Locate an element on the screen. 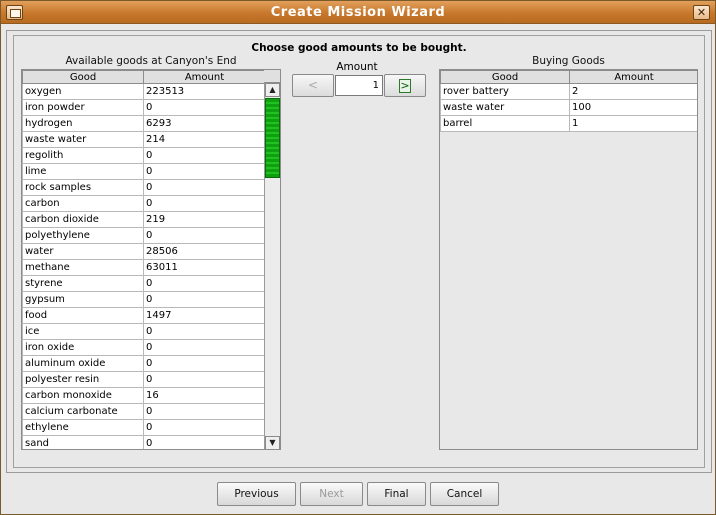  good-name-cell: methane is located at coordinates (83, 267).